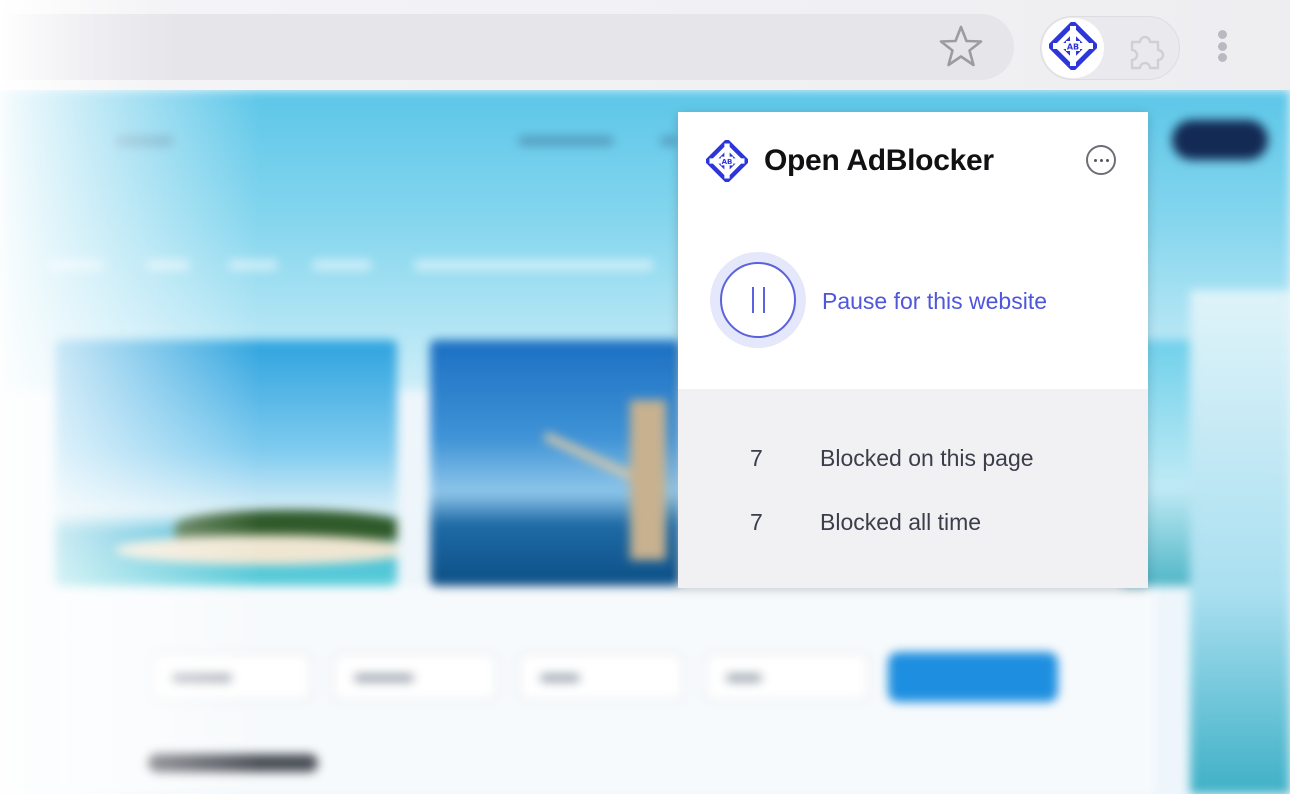 The width and height of the screenshot is (1290, 794). What do you see at coordinates (1220, 140) in the screenshot?
I see `blurred-signin-button` at bounding box center [1220, 140].